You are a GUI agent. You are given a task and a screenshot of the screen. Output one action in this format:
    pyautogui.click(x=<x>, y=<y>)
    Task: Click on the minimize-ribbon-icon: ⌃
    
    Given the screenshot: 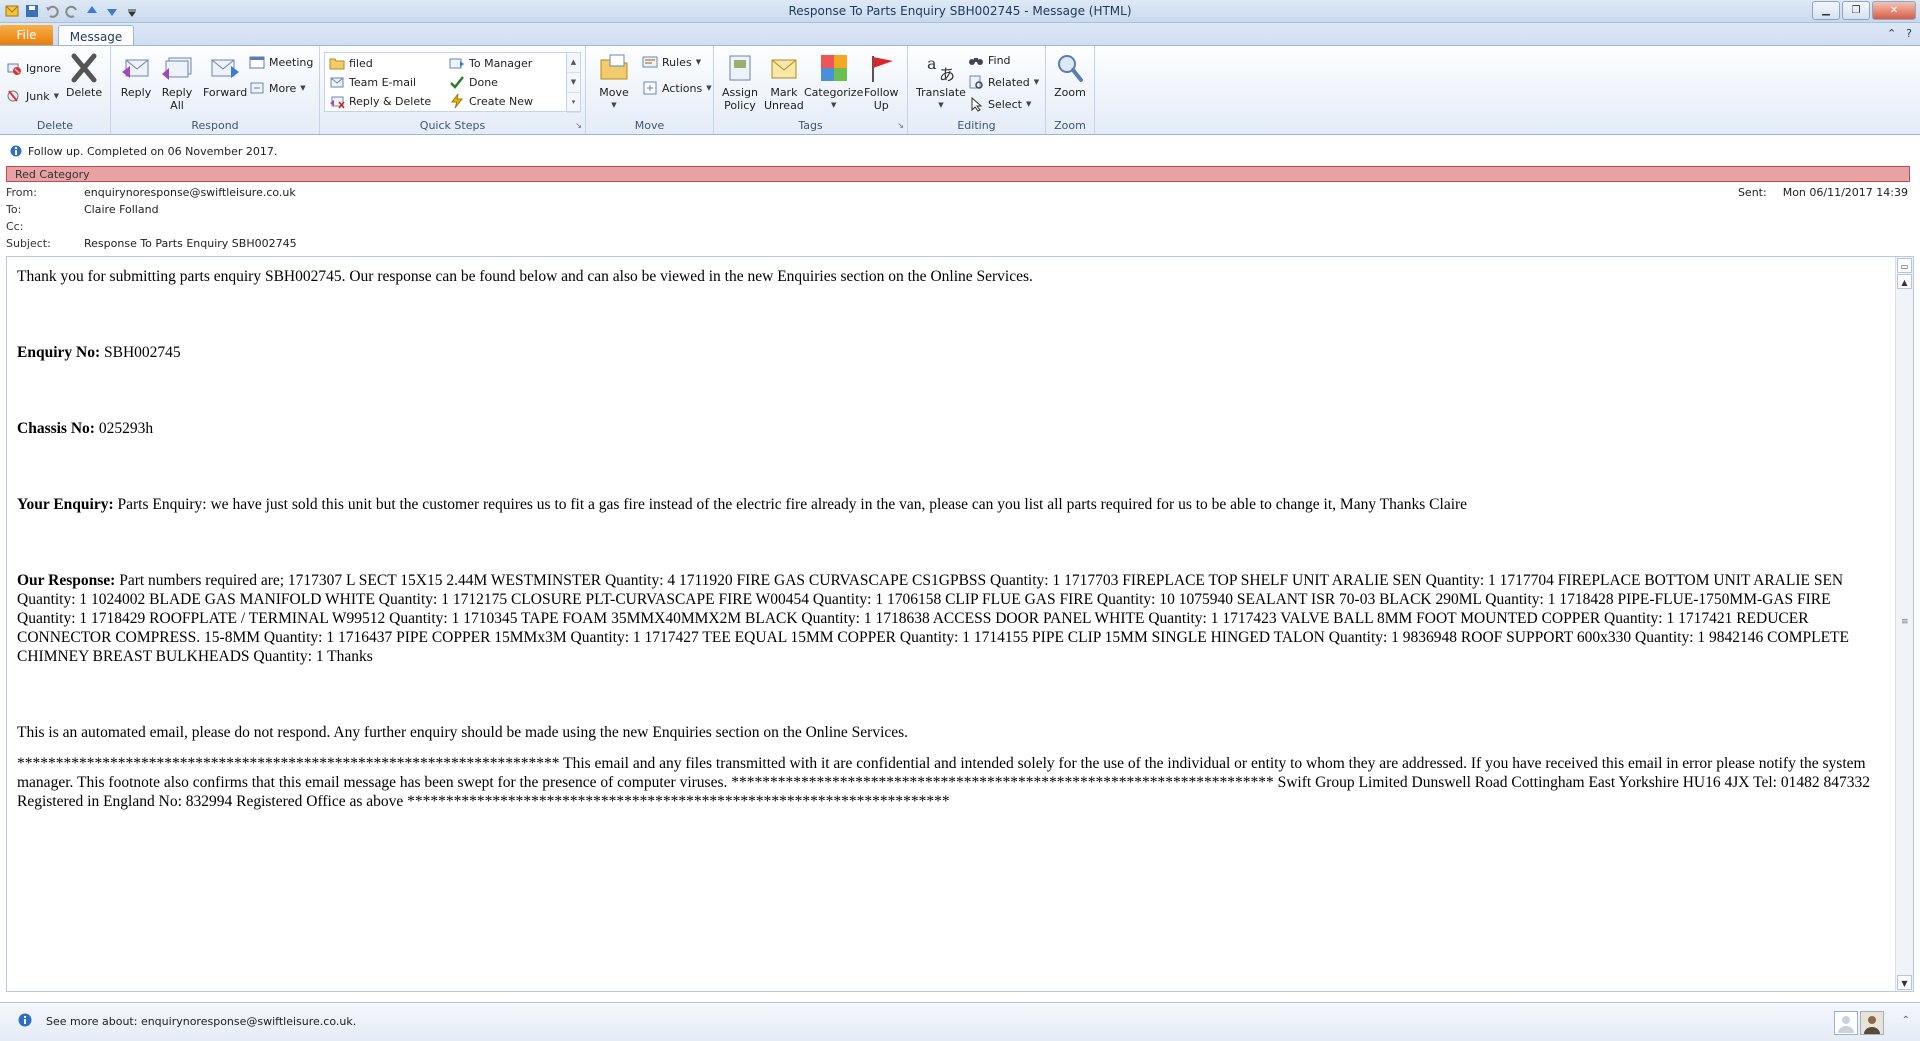 What is the action you would take?
    pyautogui.click(x=1891, y=33)
    